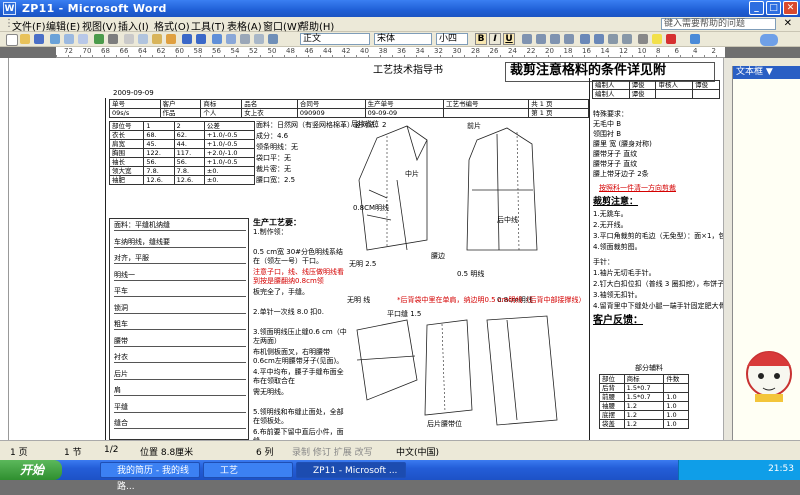  What do you see at coordinates (657, 39) in the screenshot?
I see `highlight-icon` at bounding box center [657, 39].